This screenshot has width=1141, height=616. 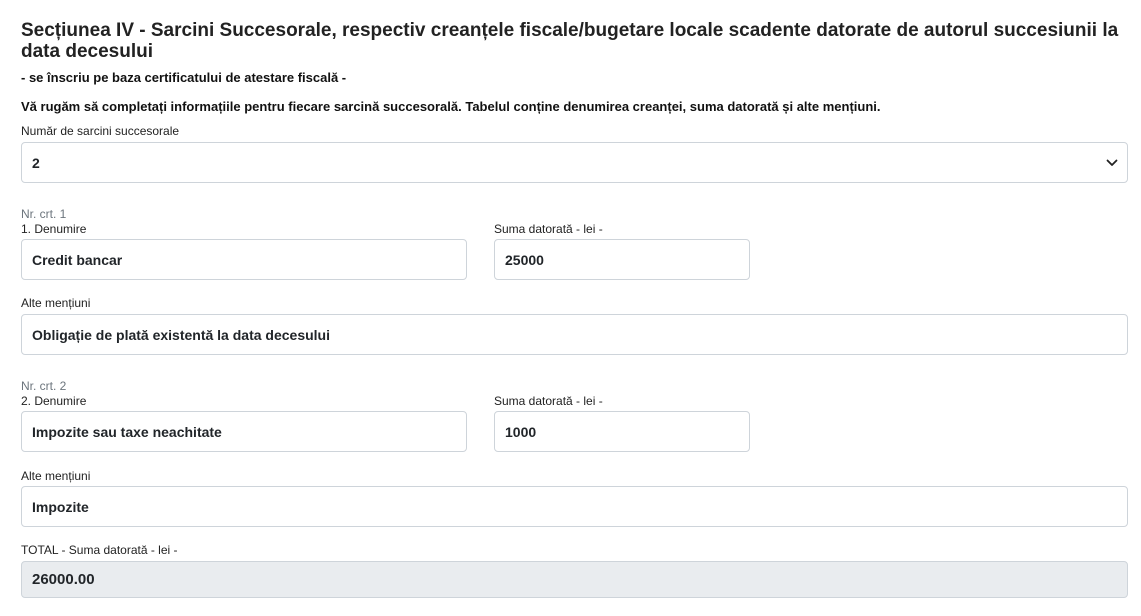 What do you see at coordinates (100, 131) in the screenshot?
I see `count-select-label: Număr de sarcini succesorale` at bounding box center [100, 131].